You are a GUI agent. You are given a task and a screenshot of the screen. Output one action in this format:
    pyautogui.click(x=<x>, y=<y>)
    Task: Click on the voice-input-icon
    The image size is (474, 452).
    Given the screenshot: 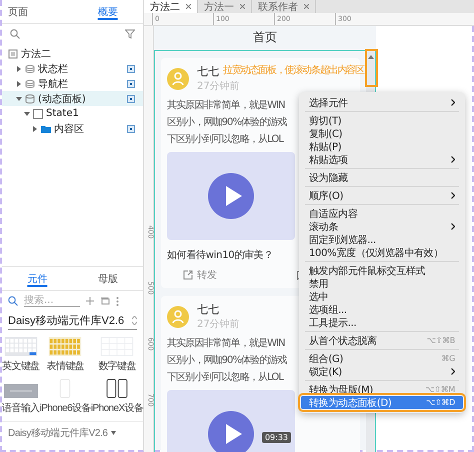 What is the action you would take?
    pyautogui.click(x=21, y=391)
    